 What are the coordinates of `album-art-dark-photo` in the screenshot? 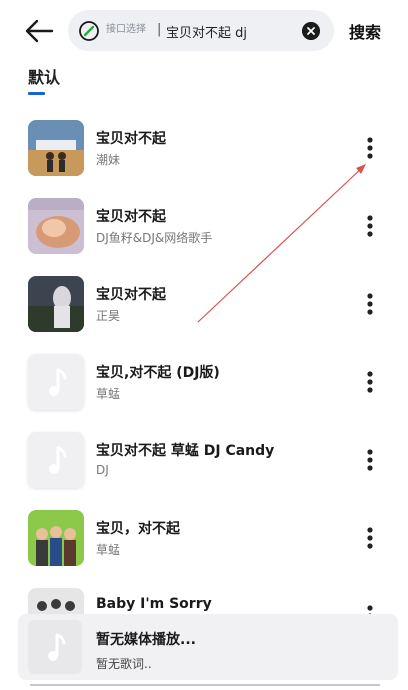 It's located at (56, 304).